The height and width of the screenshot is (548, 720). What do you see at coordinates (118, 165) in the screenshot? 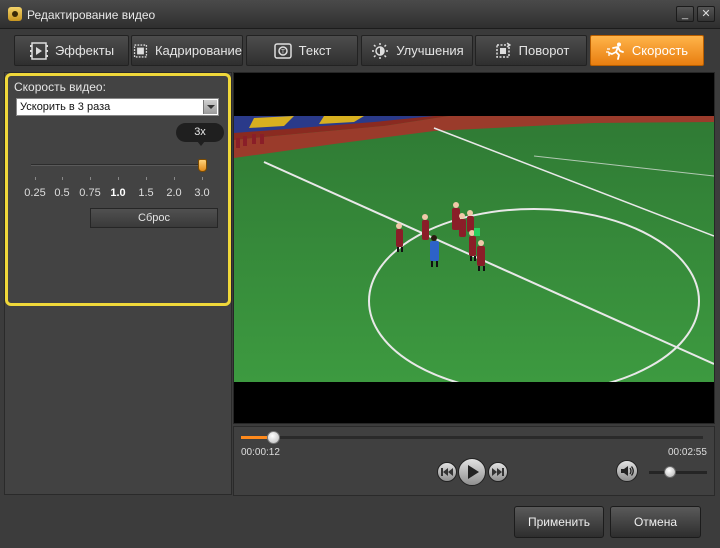
I see `speed-slider-track` at bounding box center [118, 165].